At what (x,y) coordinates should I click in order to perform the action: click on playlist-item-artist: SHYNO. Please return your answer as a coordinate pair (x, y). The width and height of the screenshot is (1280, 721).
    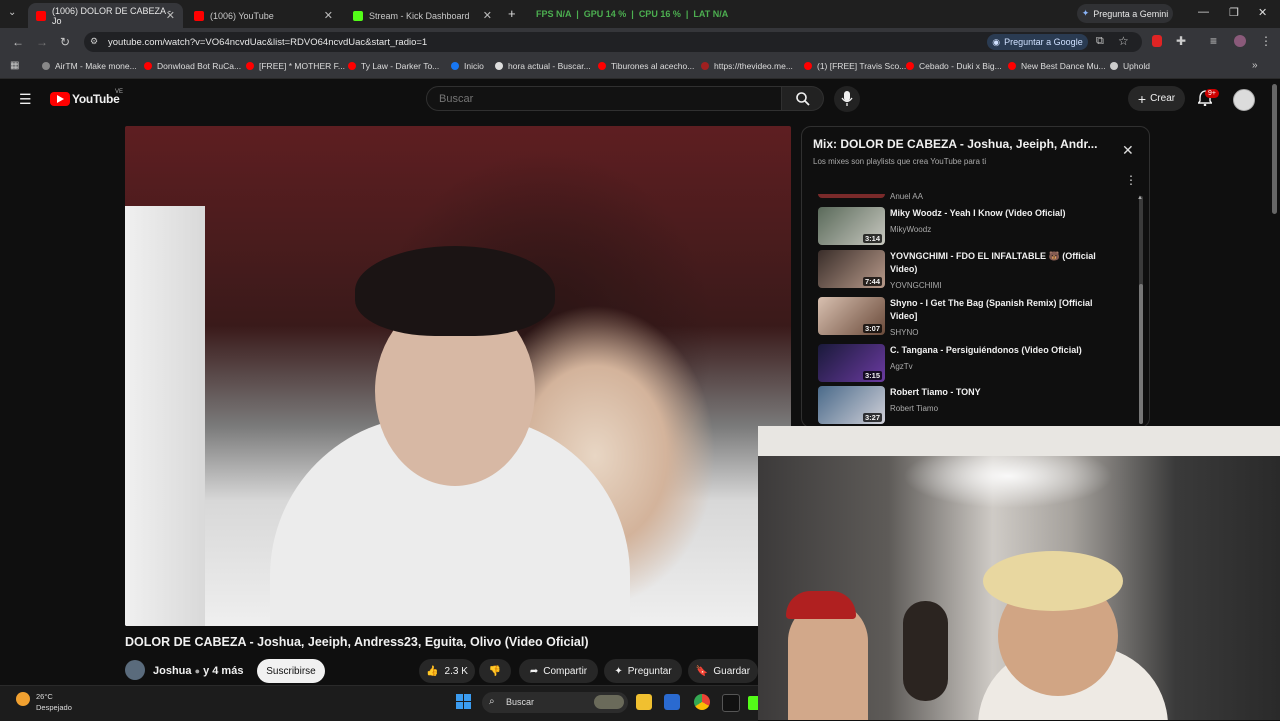
    Looking at the image, I should click on (904, 332).